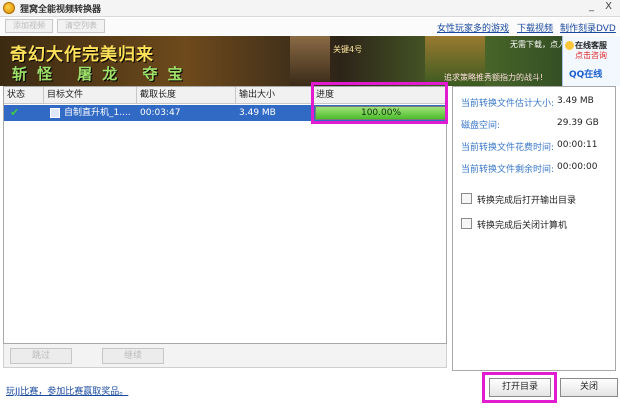  What do you see at coordinates (41, 356) in the screenshot?
I see `skip-button: 跳过` at bounding box center [41, 356].